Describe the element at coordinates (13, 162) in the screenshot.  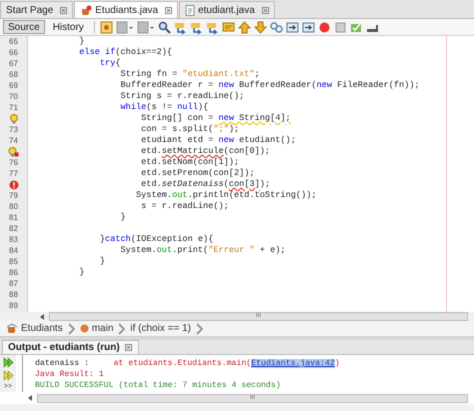
I see `line-number: 76` at that location.